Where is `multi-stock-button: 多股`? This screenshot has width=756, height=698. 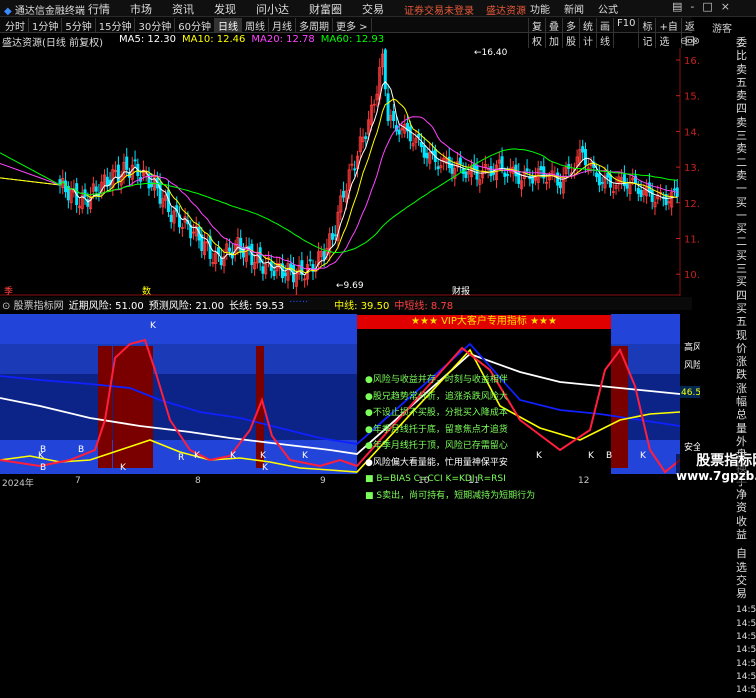 multi-stock-button: 多股 is located at coordinates (570, 33).